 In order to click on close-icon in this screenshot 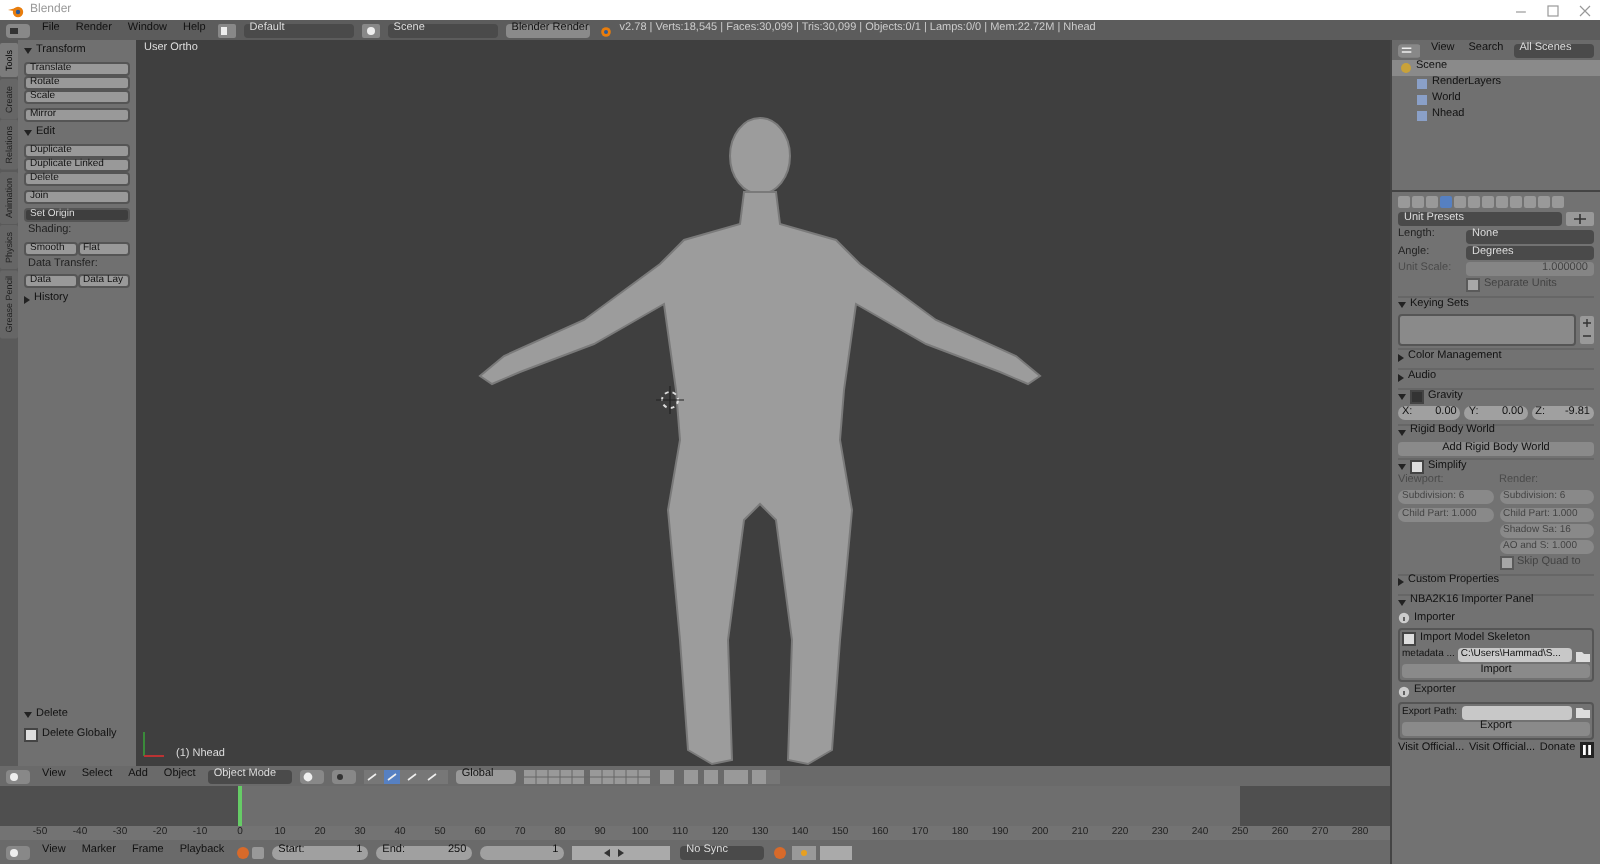, I will do `click(1585, 10)`.